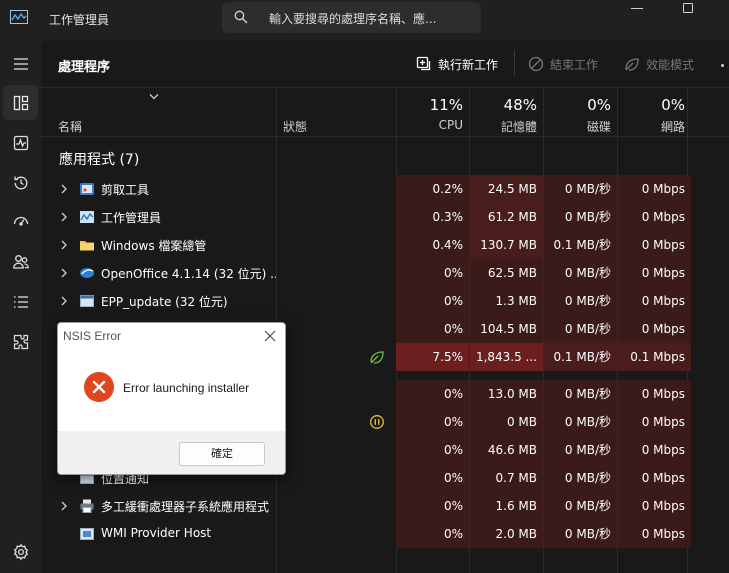 This screenshot has width=729, height=573. I want to click on process-name: EPP_update (32 位元), so click(164, 302).